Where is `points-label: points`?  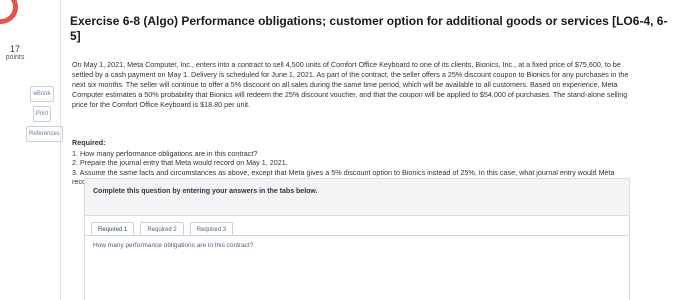
points-label: points is located at coordinates (15, 57).